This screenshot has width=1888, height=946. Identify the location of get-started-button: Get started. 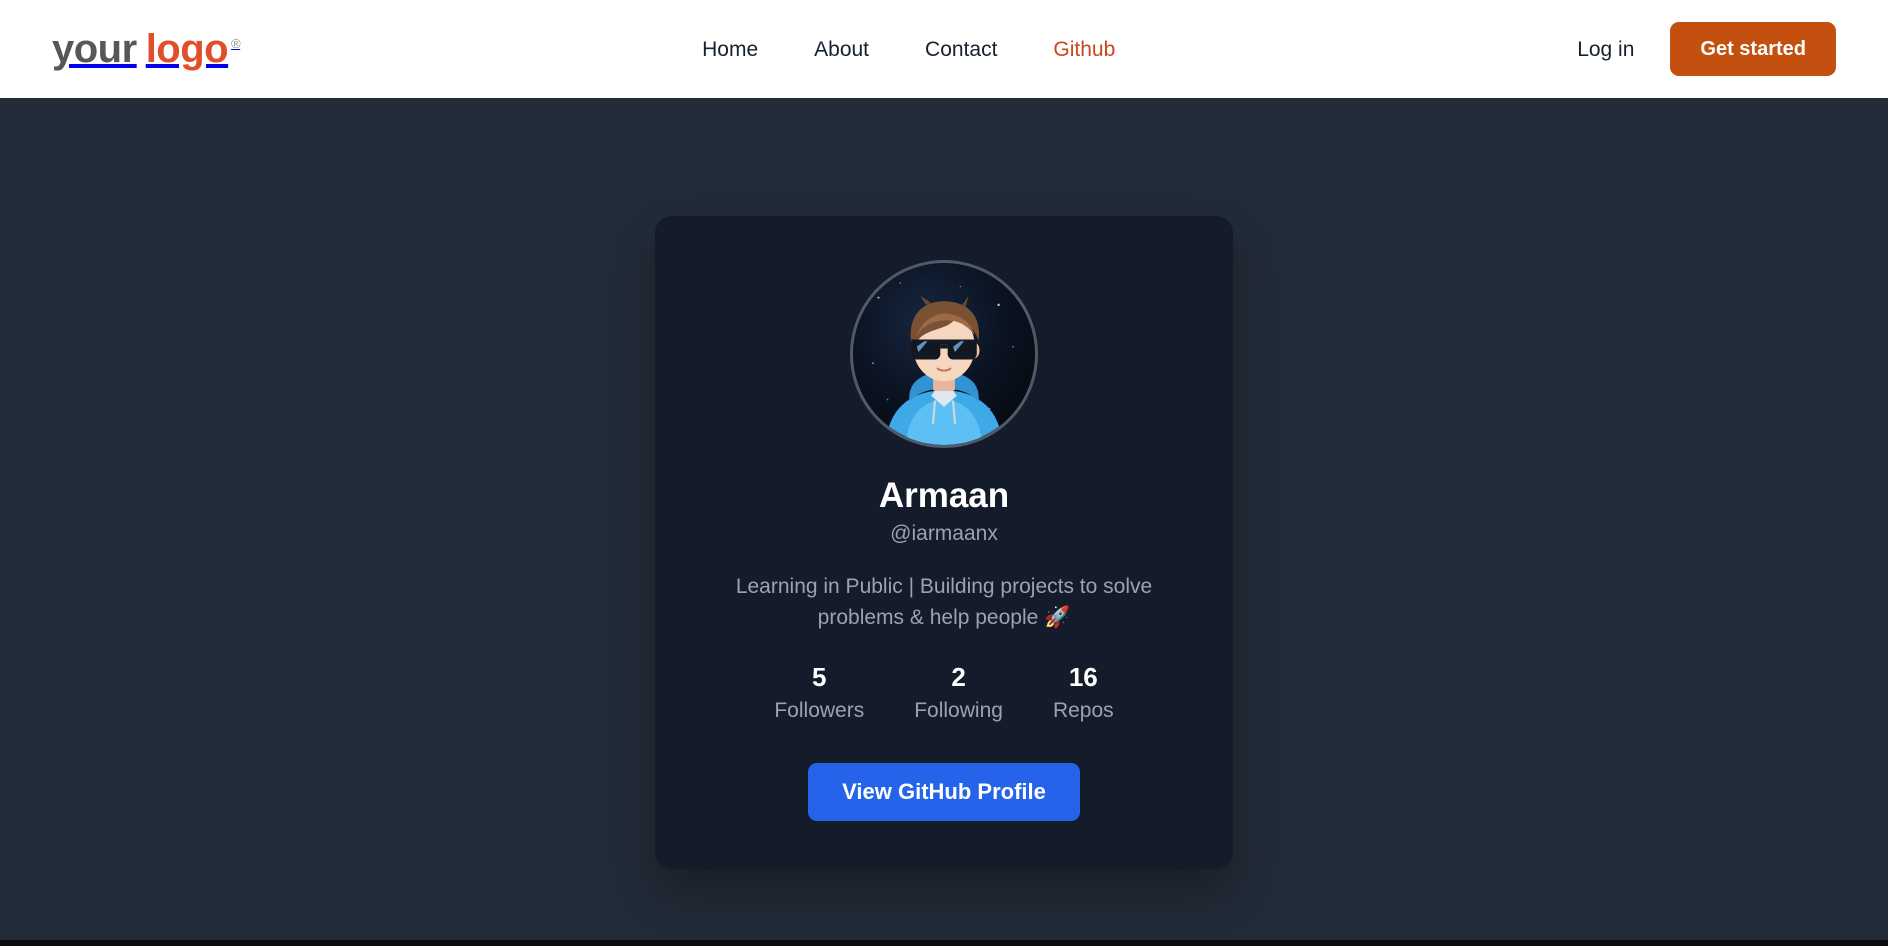
(1753, 49).